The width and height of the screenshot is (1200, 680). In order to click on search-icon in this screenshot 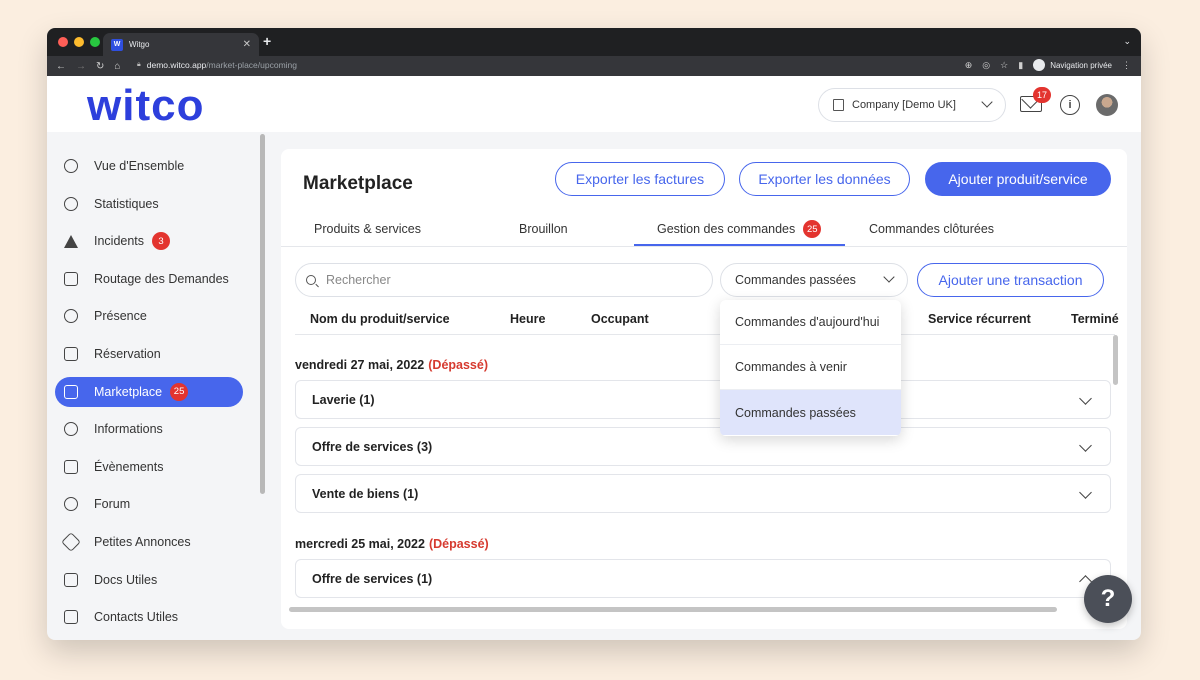, I will do `click(311, 280)`.